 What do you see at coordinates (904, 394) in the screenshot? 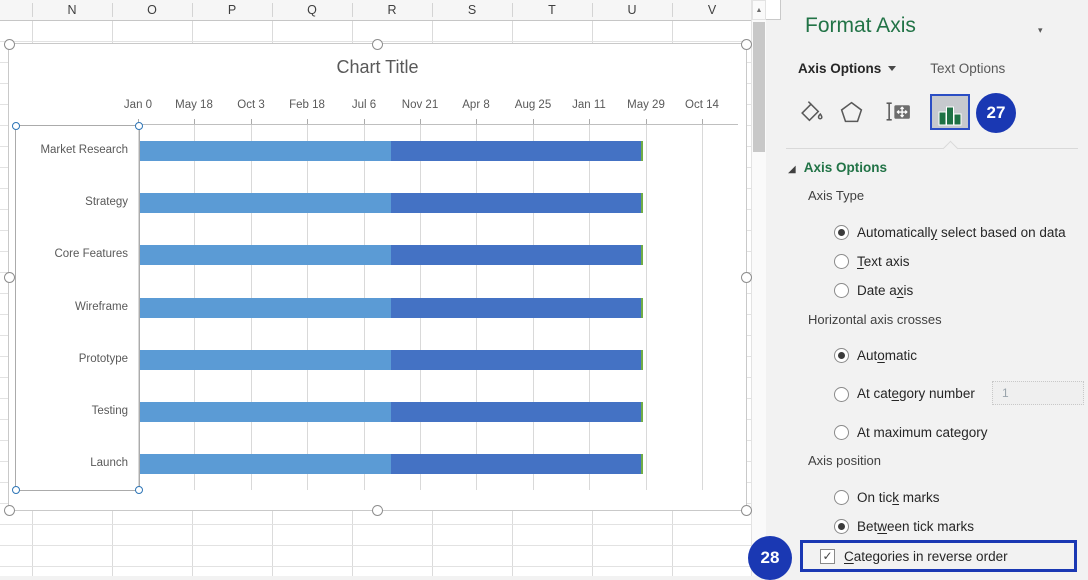
I see `radio-at-category-number: At category number` at bounding box center [904, 394].